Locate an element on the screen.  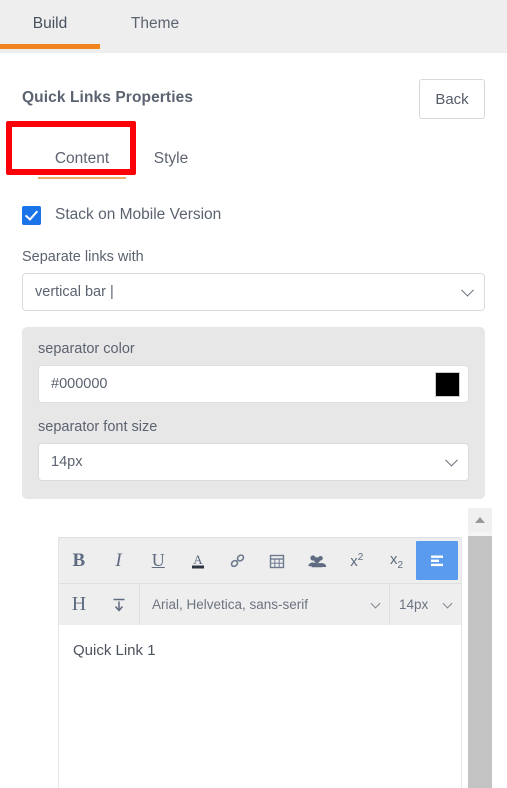
editor-toolbar-row-2: H Arial, Helvetica, sans-serif 14px is located at coordinates (260, 604).